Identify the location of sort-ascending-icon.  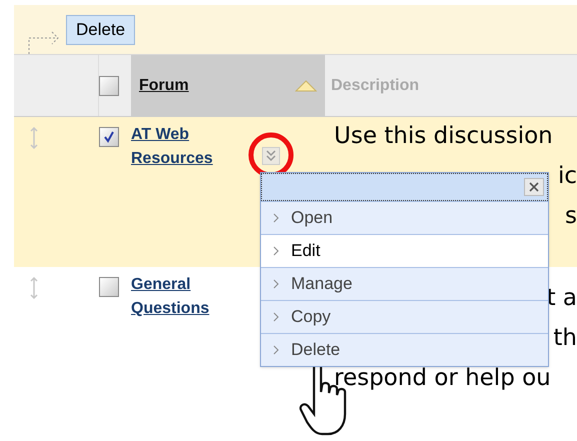
(306, 86).